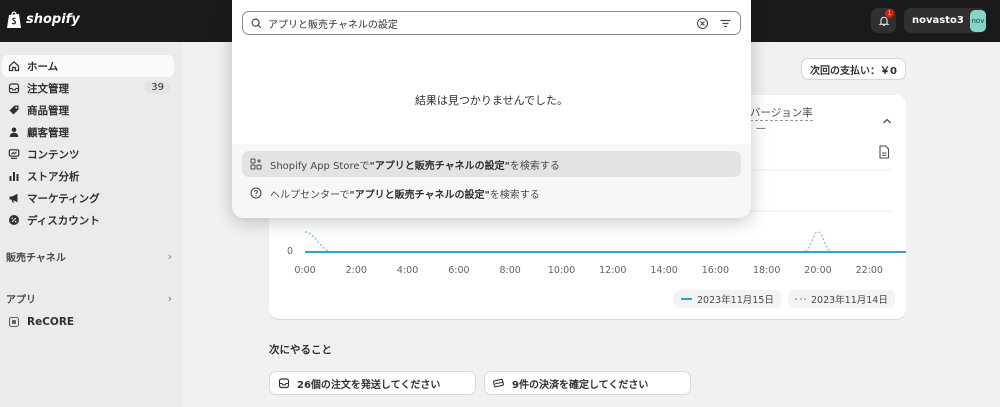 The image size is (1000, 407). I want to click on sidebar-item-orders: 注文管理 39, so click(88, 88).